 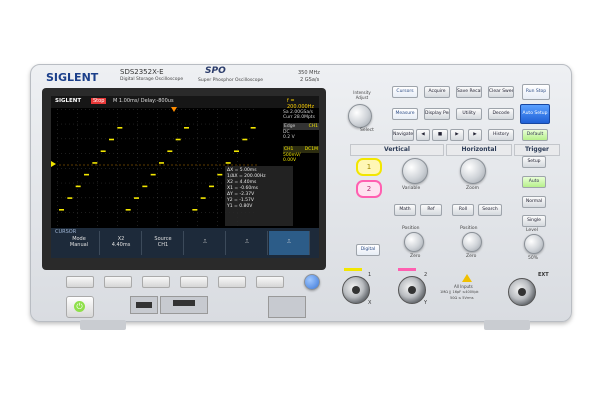 What do you see at coordinates (522, 292) in the screenshot?
I see `ext-trigger-bnc` at bounding box center [522, 292].